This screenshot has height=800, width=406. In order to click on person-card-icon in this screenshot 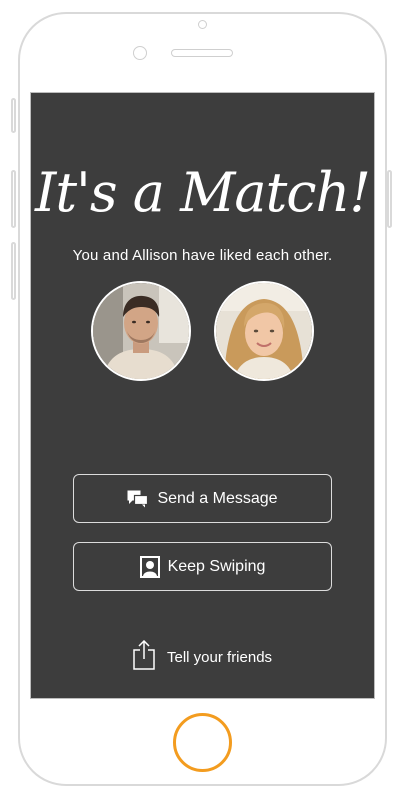, I will do `click(149, 566)`.